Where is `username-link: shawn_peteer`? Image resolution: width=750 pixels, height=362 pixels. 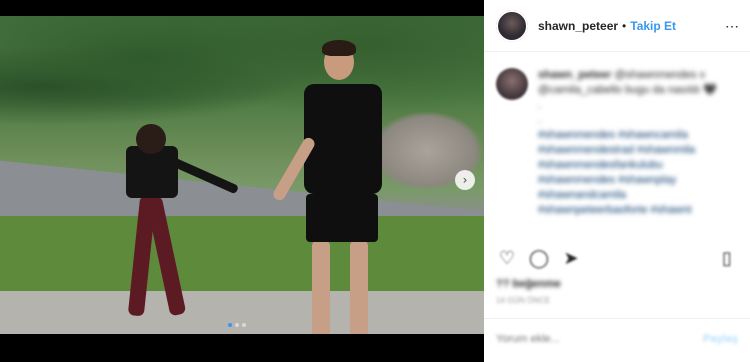 username-link: shawn_peteer is located at coordinates (578, 26).